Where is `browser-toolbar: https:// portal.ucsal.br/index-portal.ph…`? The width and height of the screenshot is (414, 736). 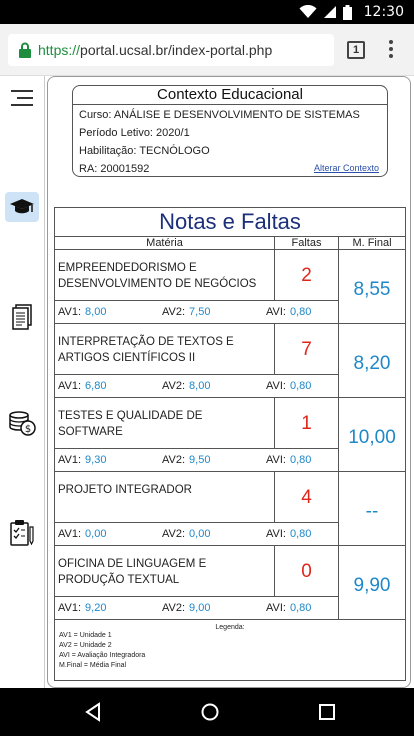 browser-toolbar: https:// portal.ucsal.br/index-portal.ph… is located at coordinates (207, 50).